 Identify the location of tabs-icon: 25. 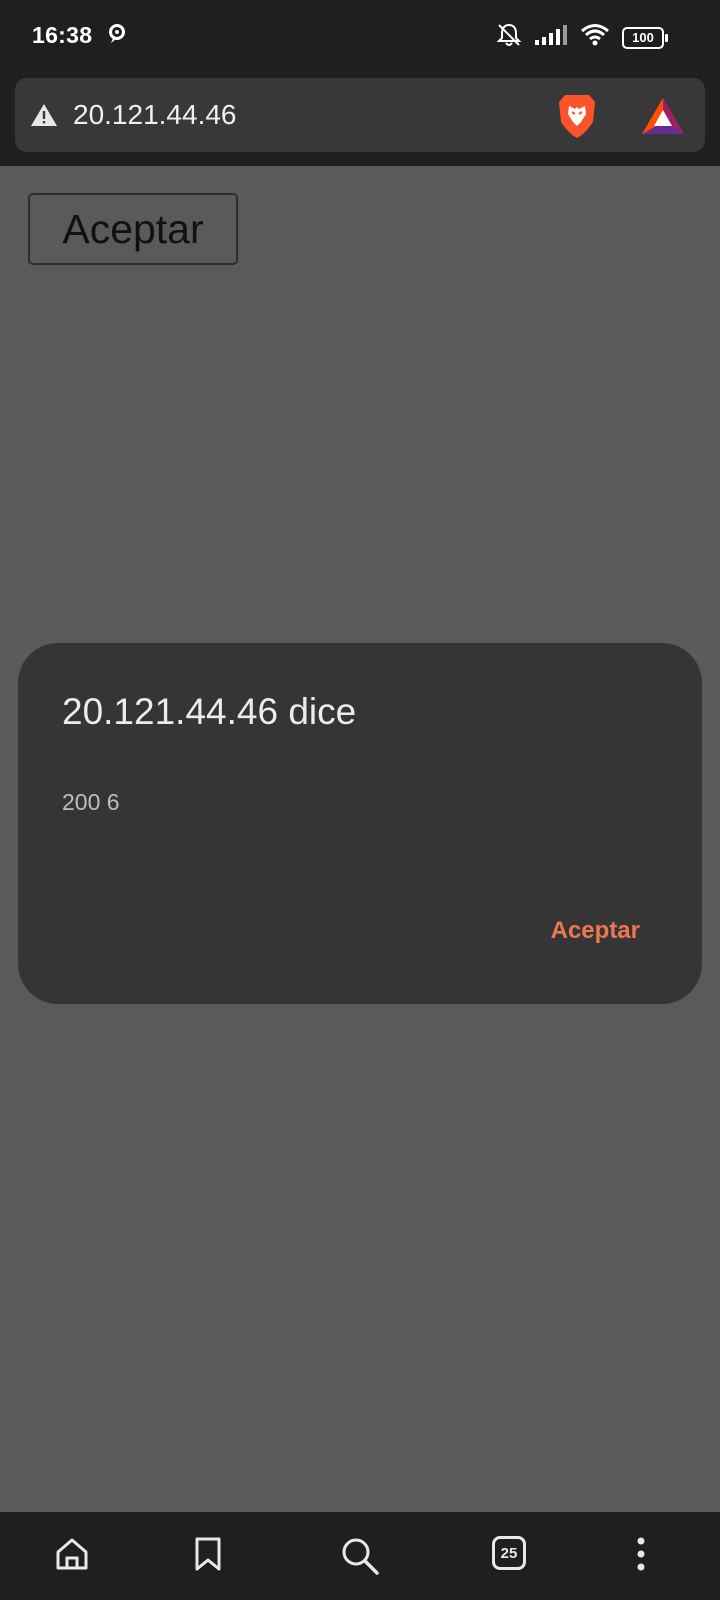
(509, 1553).